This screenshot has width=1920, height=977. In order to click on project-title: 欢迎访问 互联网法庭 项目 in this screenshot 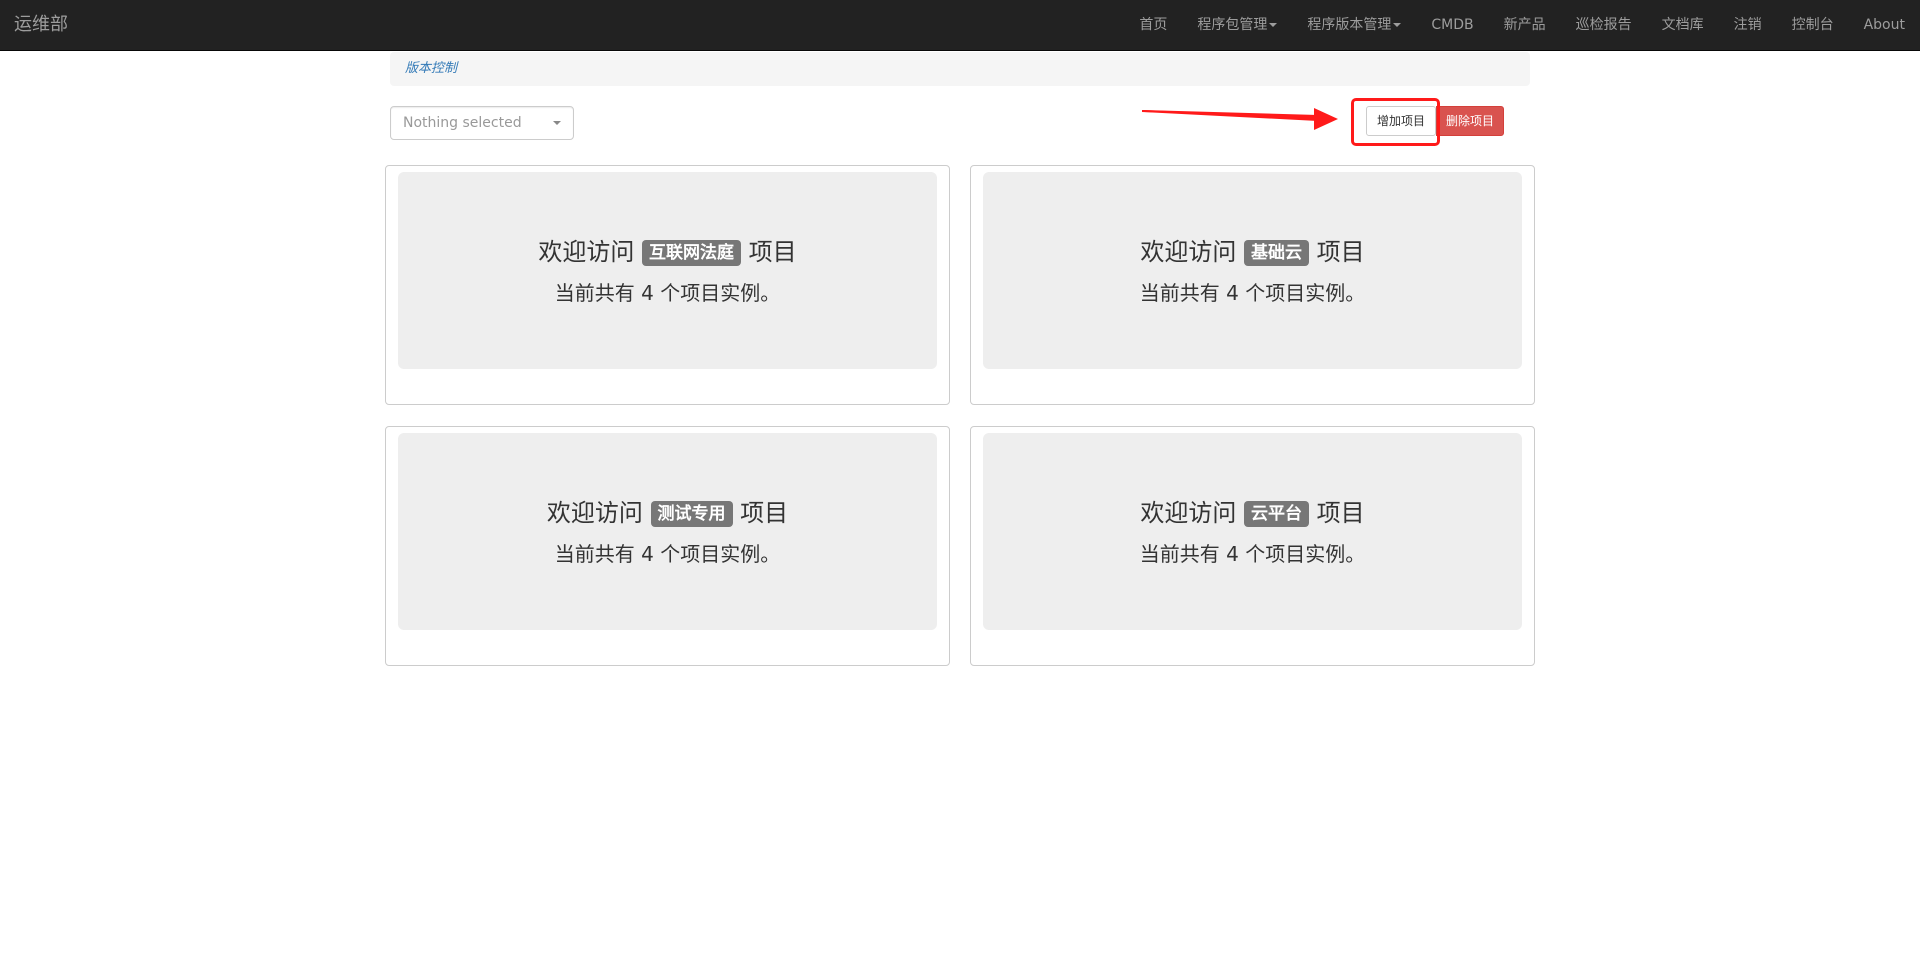, I will do `click(667, 252)`.